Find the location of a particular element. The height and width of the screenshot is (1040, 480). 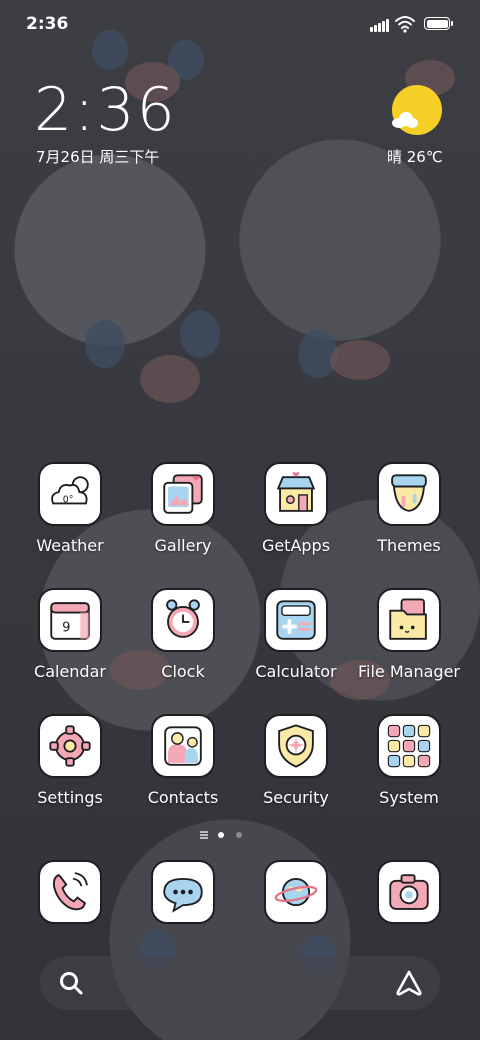

page-dot is located at coordinates (239, 835).